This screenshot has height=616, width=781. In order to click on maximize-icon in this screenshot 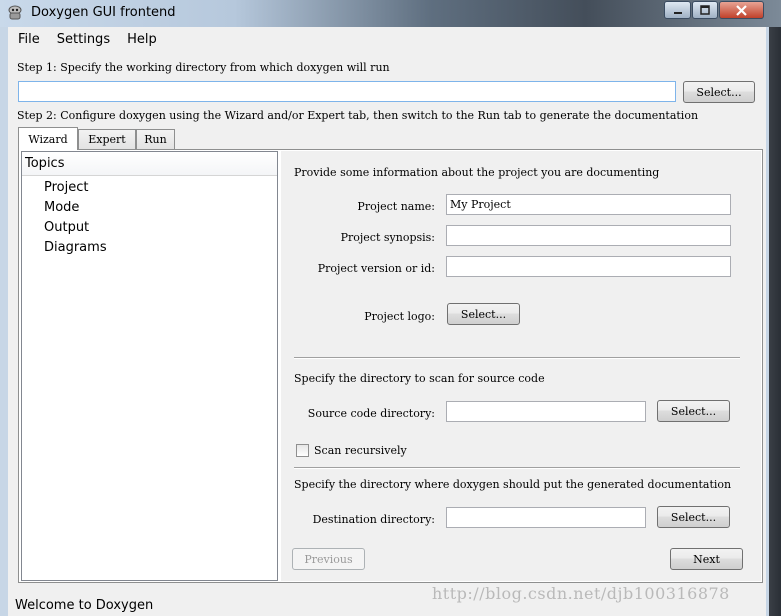, I will do `click(705, 10)`.